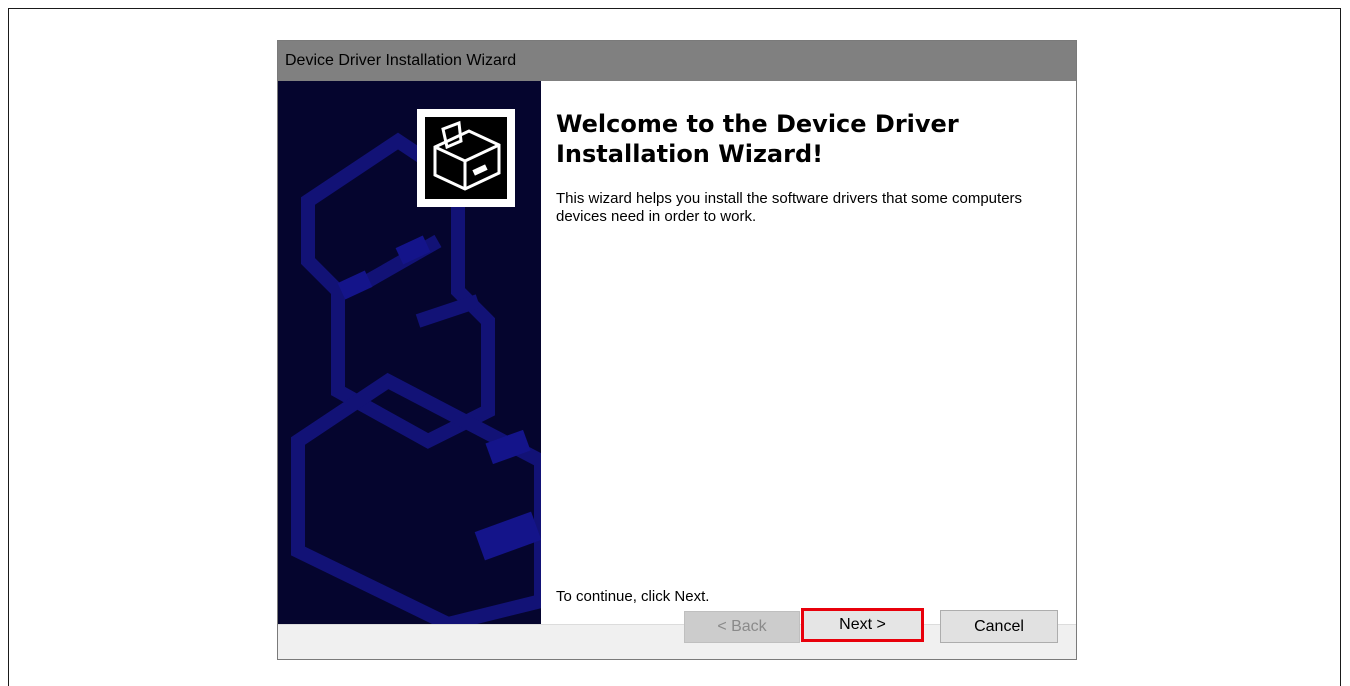 This screenshot has height=686, width=1350. Describe the element at coordinates (633, 596) in the screenshot. I see `continue-hint: To continue, click Next.` at that location.